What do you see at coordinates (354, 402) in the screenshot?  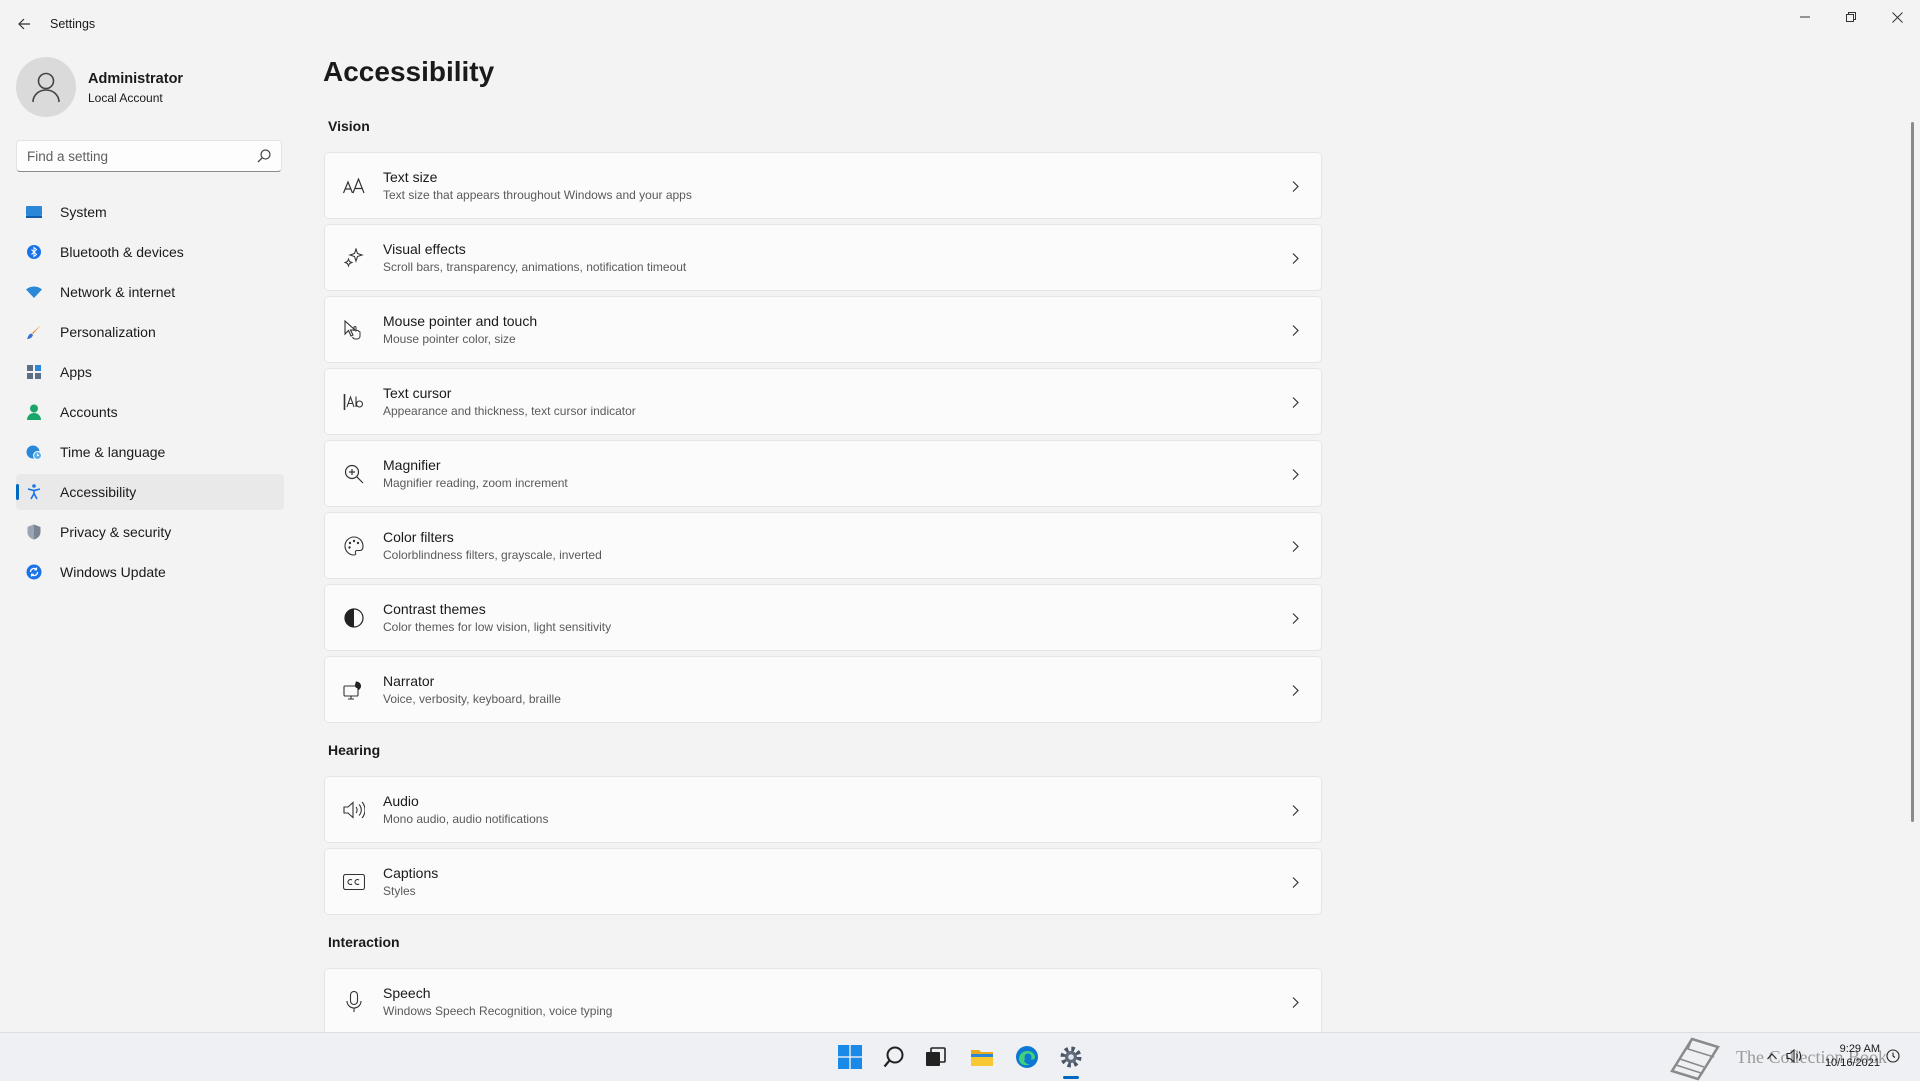 I see `text-cursor-icon` at bounding box center [354, 402].